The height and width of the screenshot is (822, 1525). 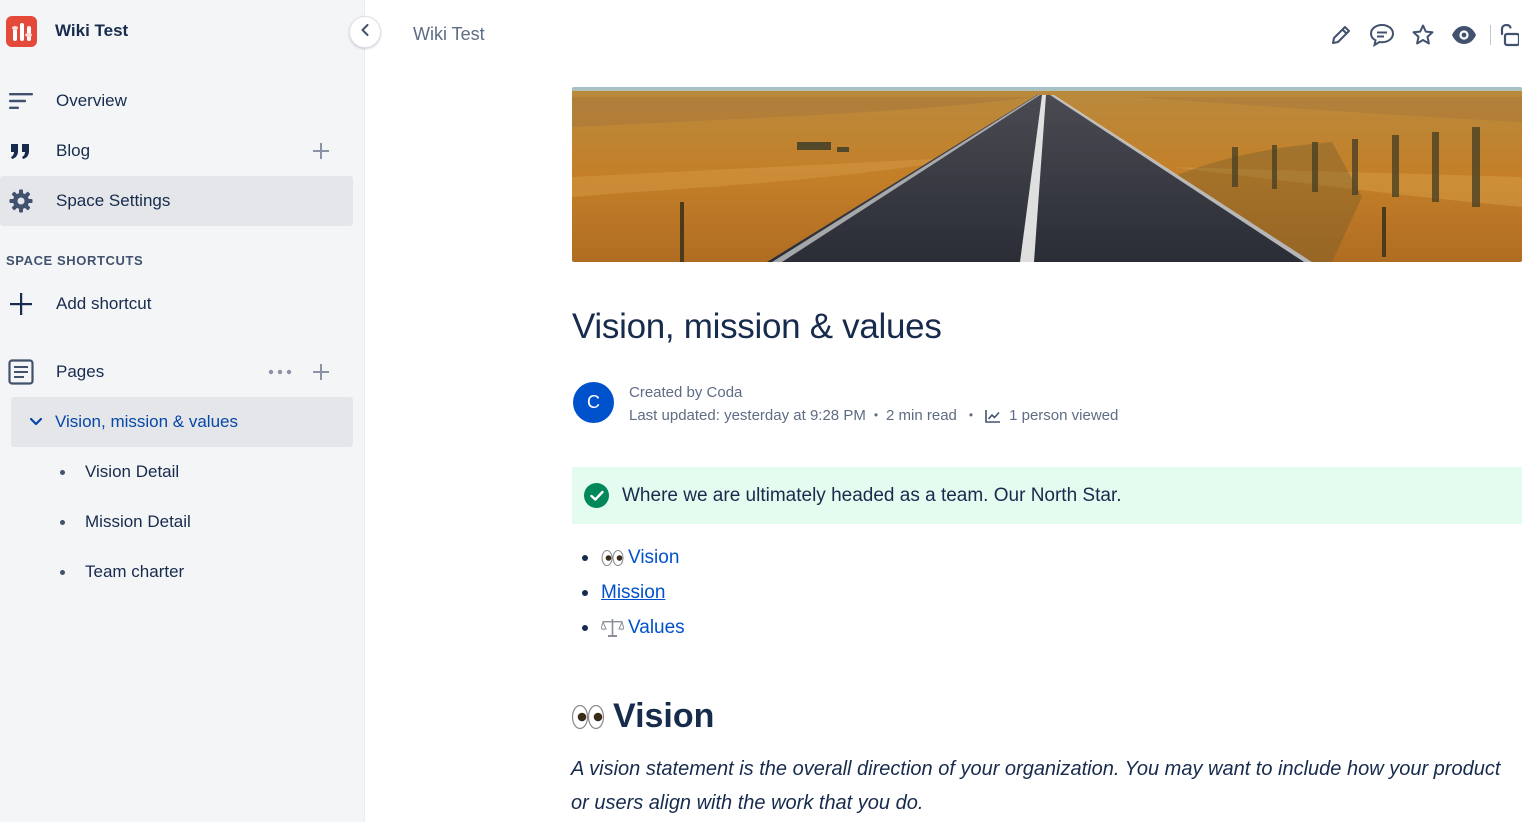 I want to click on add-shortcut-label: Add shortcut, so click(x=104, y=303).